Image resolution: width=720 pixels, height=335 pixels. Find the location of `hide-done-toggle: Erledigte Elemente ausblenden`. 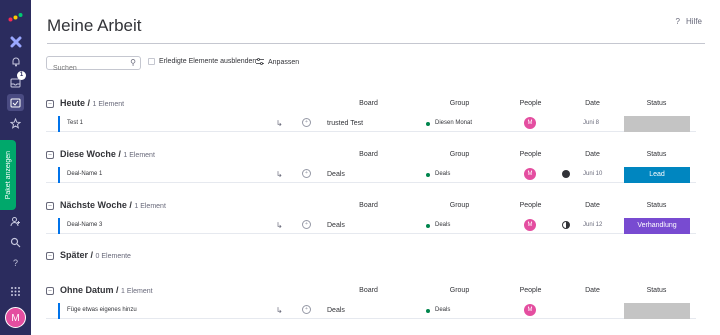

hide-done-toggle: Erledigte Elemente ausblenden is located at coordinates (202, 61).